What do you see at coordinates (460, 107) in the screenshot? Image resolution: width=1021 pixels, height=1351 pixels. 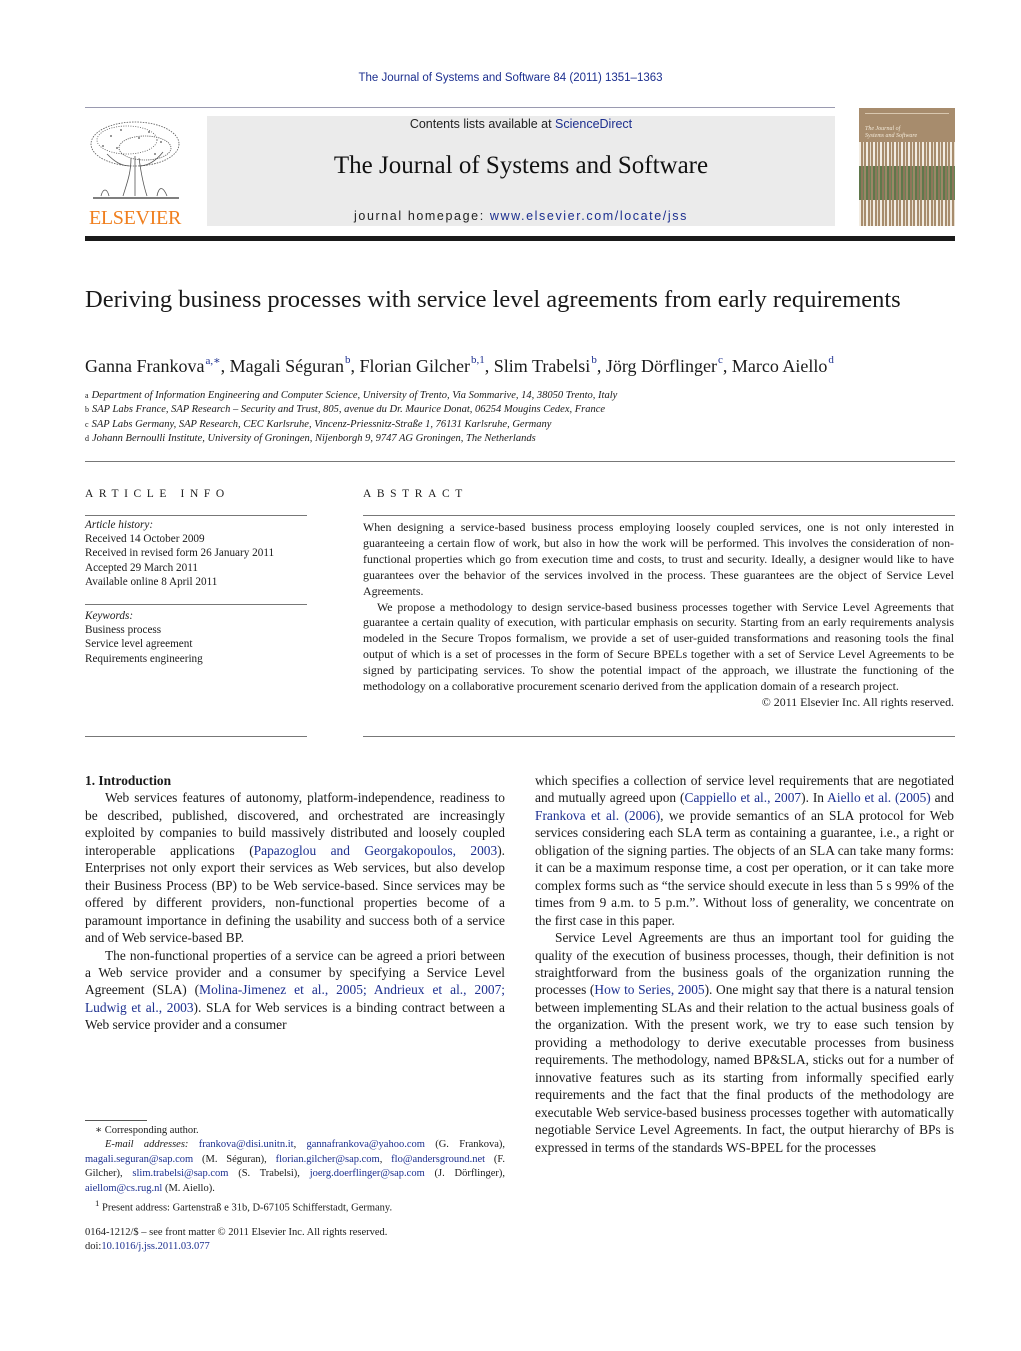 I see `header-rule` at bounding box center [460, 107].